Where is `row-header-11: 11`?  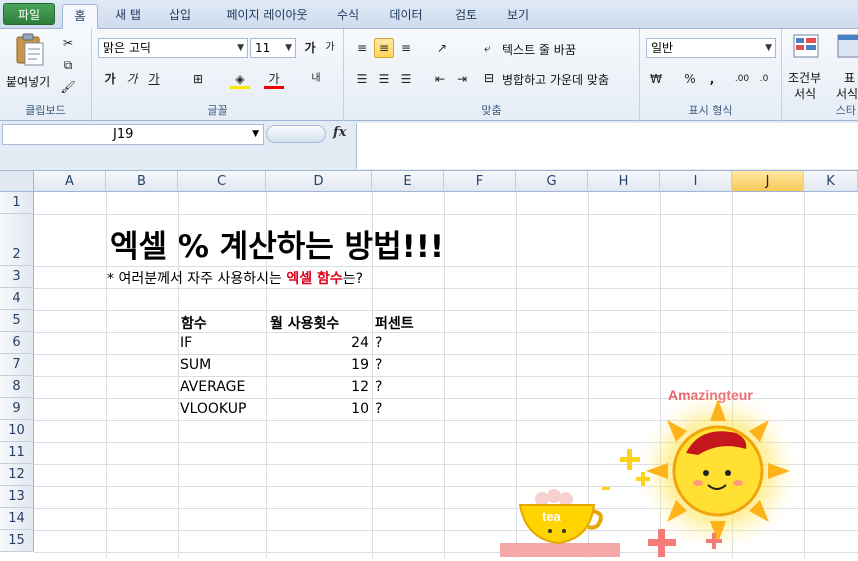
row-header-11: 11 is located at coordinates (17, 453).